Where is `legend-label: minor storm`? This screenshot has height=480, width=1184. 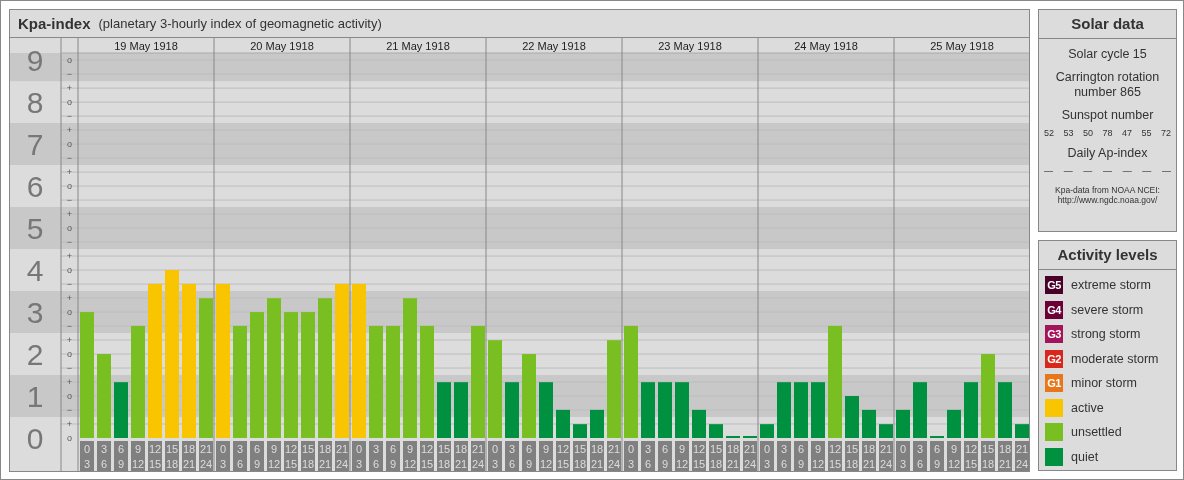
legend-label: minor storm is located at coordinates (1104, 383).